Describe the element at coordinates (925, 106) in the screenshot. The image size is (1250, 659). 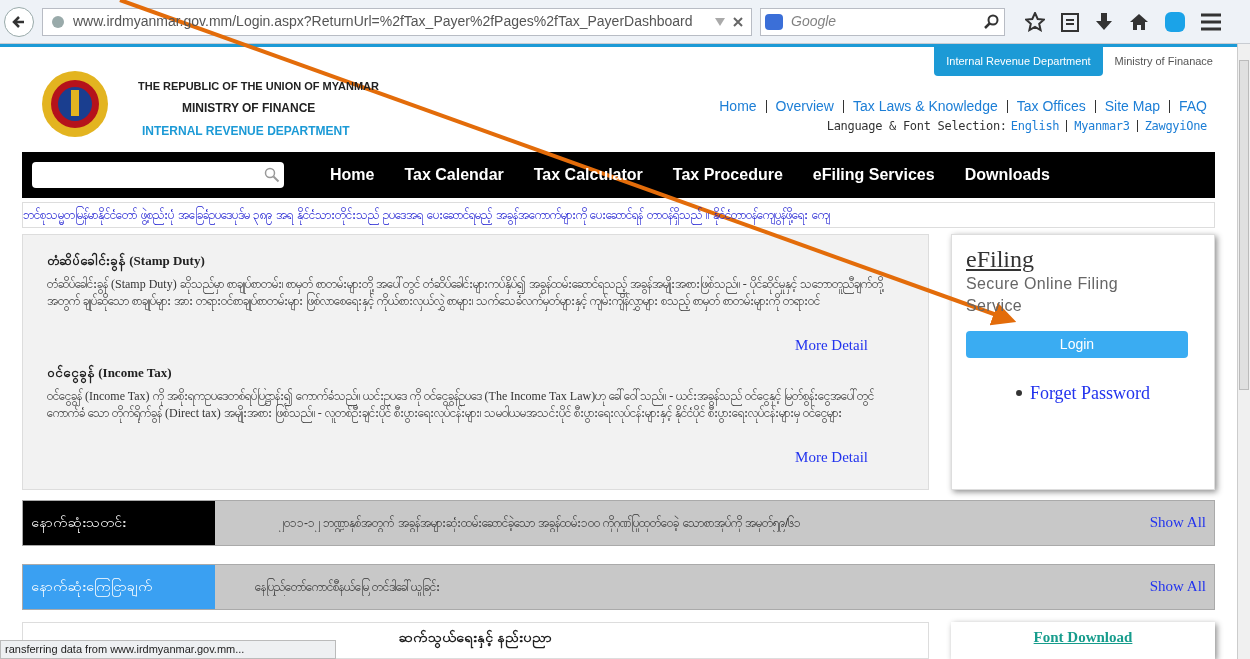
I see `header-link: Tax Laws & Knowledge` at that location.